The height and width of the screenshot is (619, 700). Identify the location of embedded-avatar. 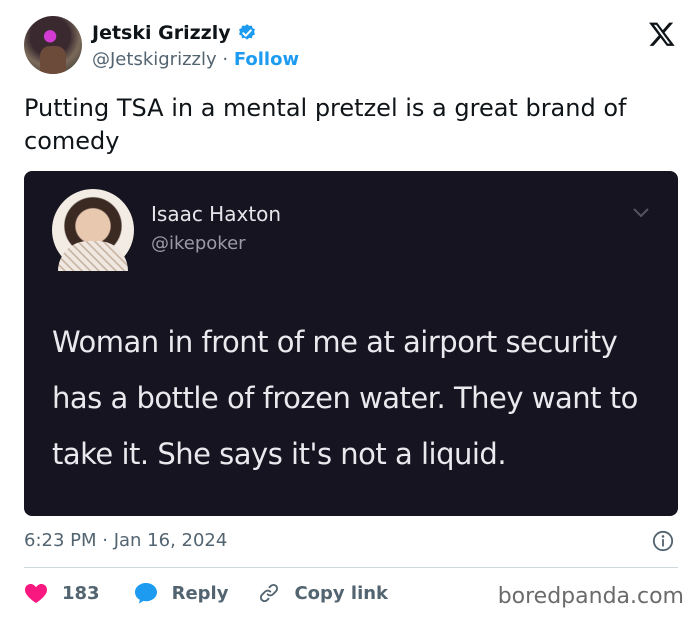
(93, 230).